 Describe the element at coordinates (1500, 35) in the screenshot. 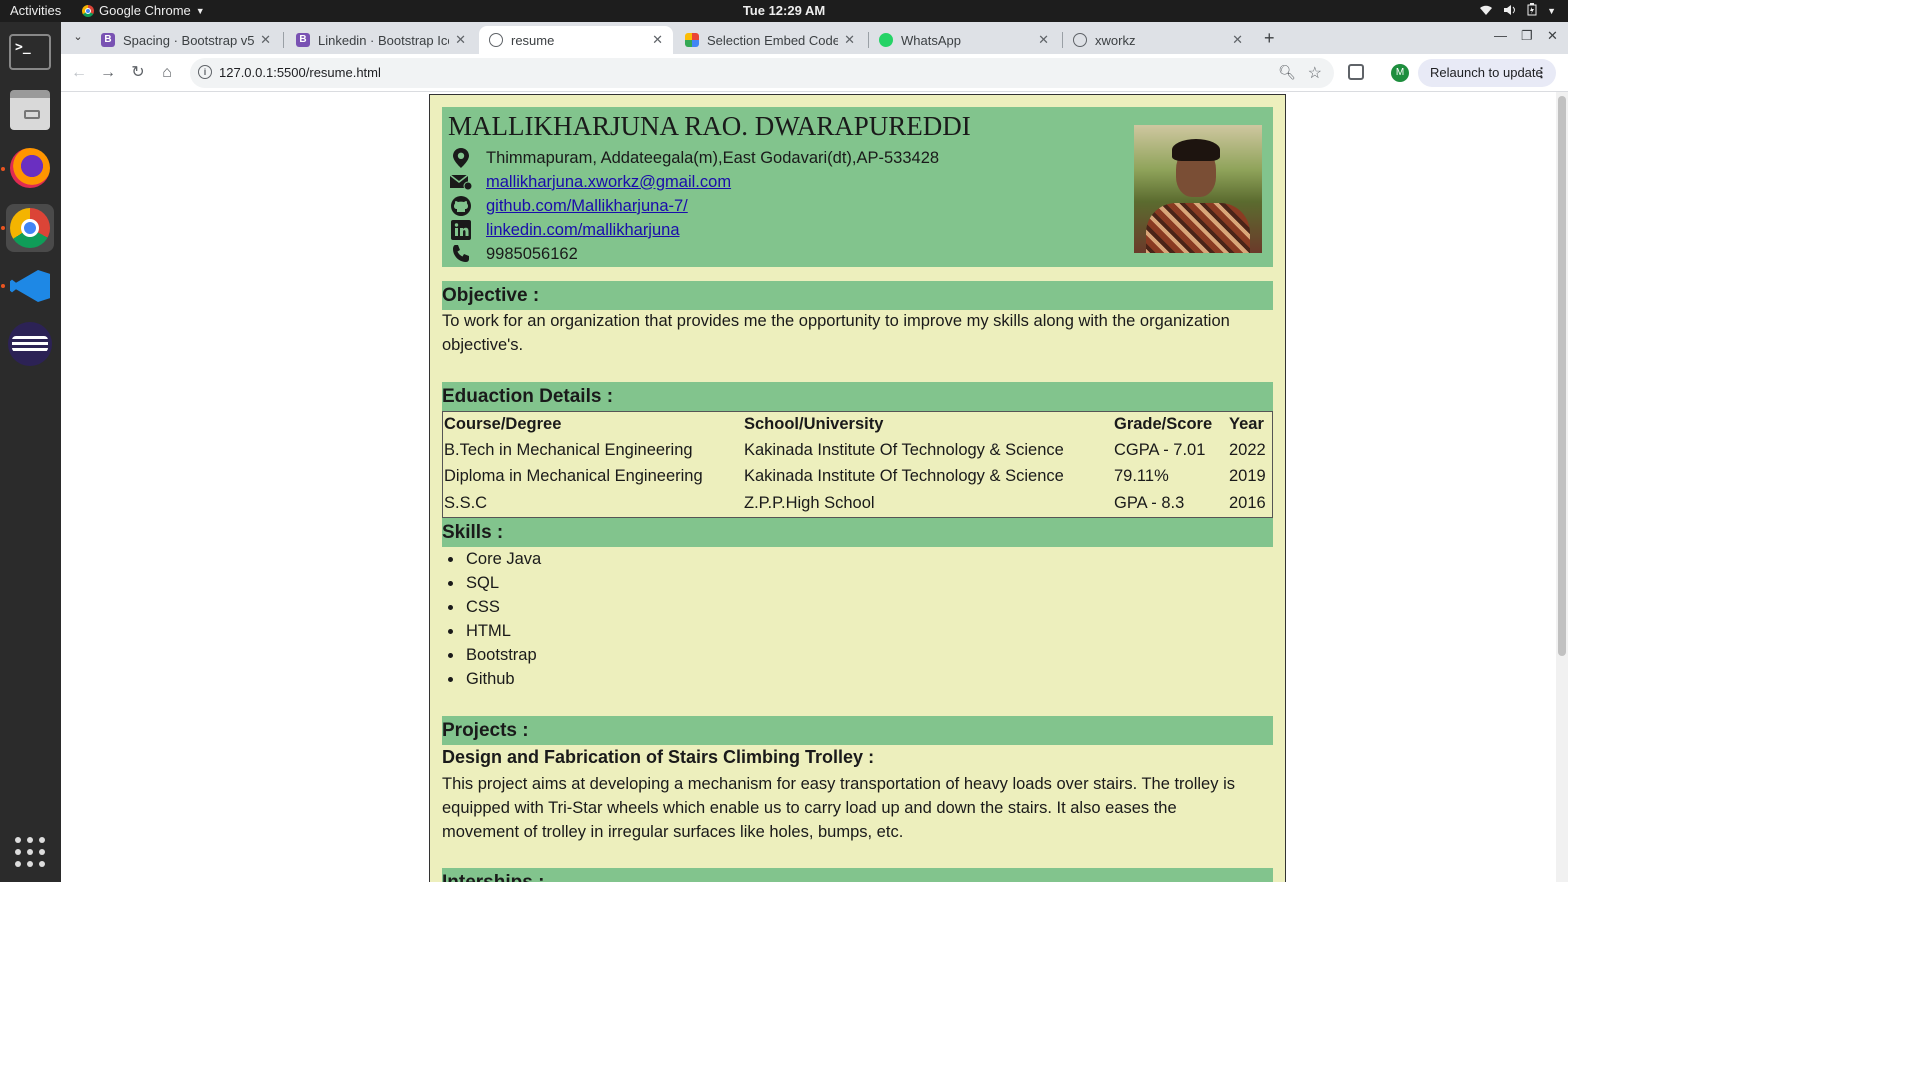

I see `minimize-button: —` at that location.